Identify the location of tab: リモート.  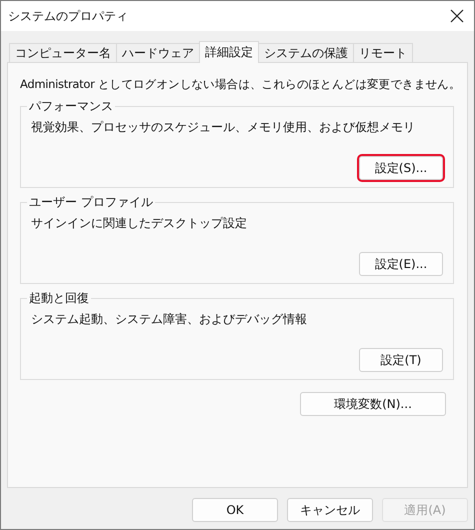
(383, 52).